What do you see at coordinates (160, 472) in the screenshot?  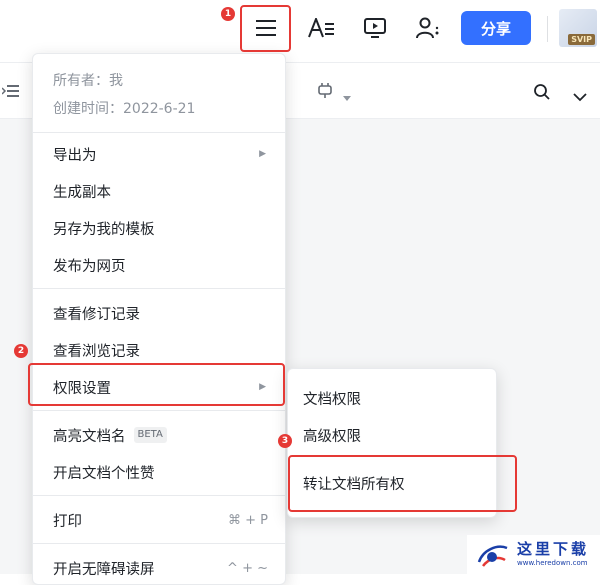 I see `menu-item-like: 开启文档个性赞` at bounding box center [160, 472].